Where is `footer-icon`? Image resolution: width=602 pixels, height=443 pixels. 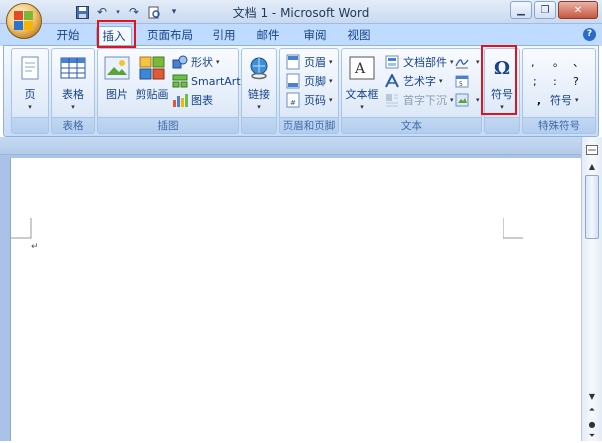
footer-icon is located at coordinates (293, 81).